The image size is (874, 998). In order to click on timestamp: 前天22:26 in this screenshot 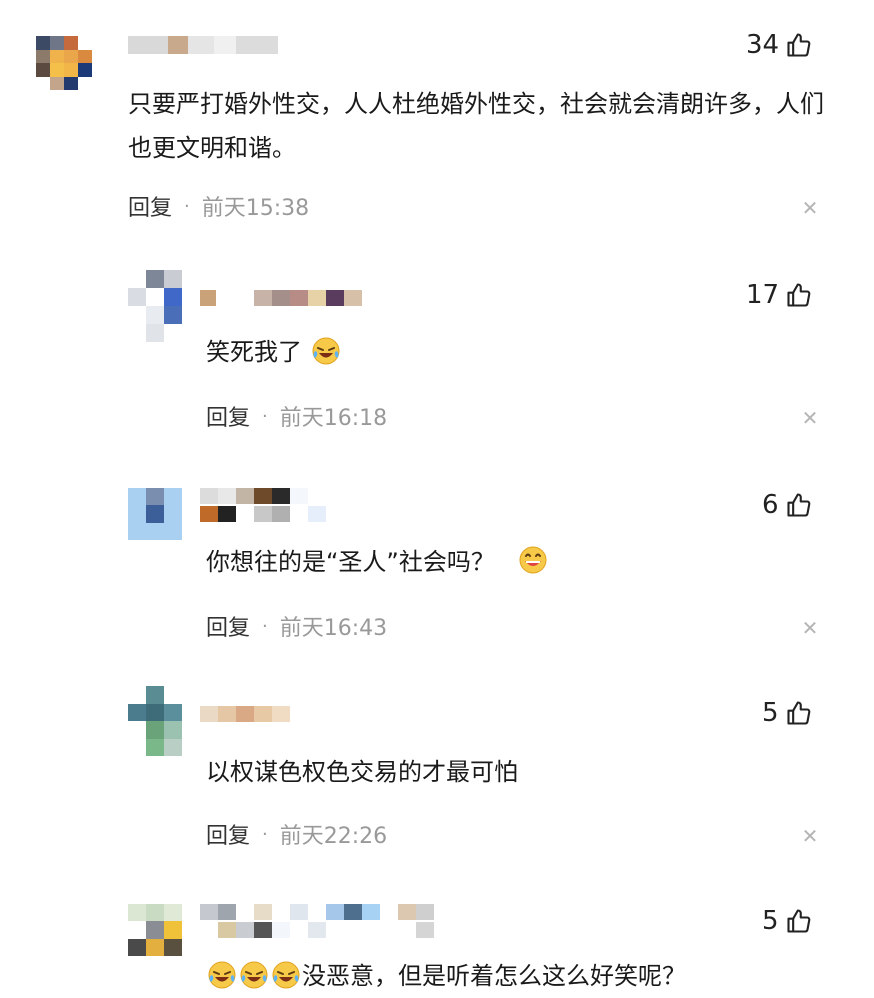, I will do `click(333, 836)`.